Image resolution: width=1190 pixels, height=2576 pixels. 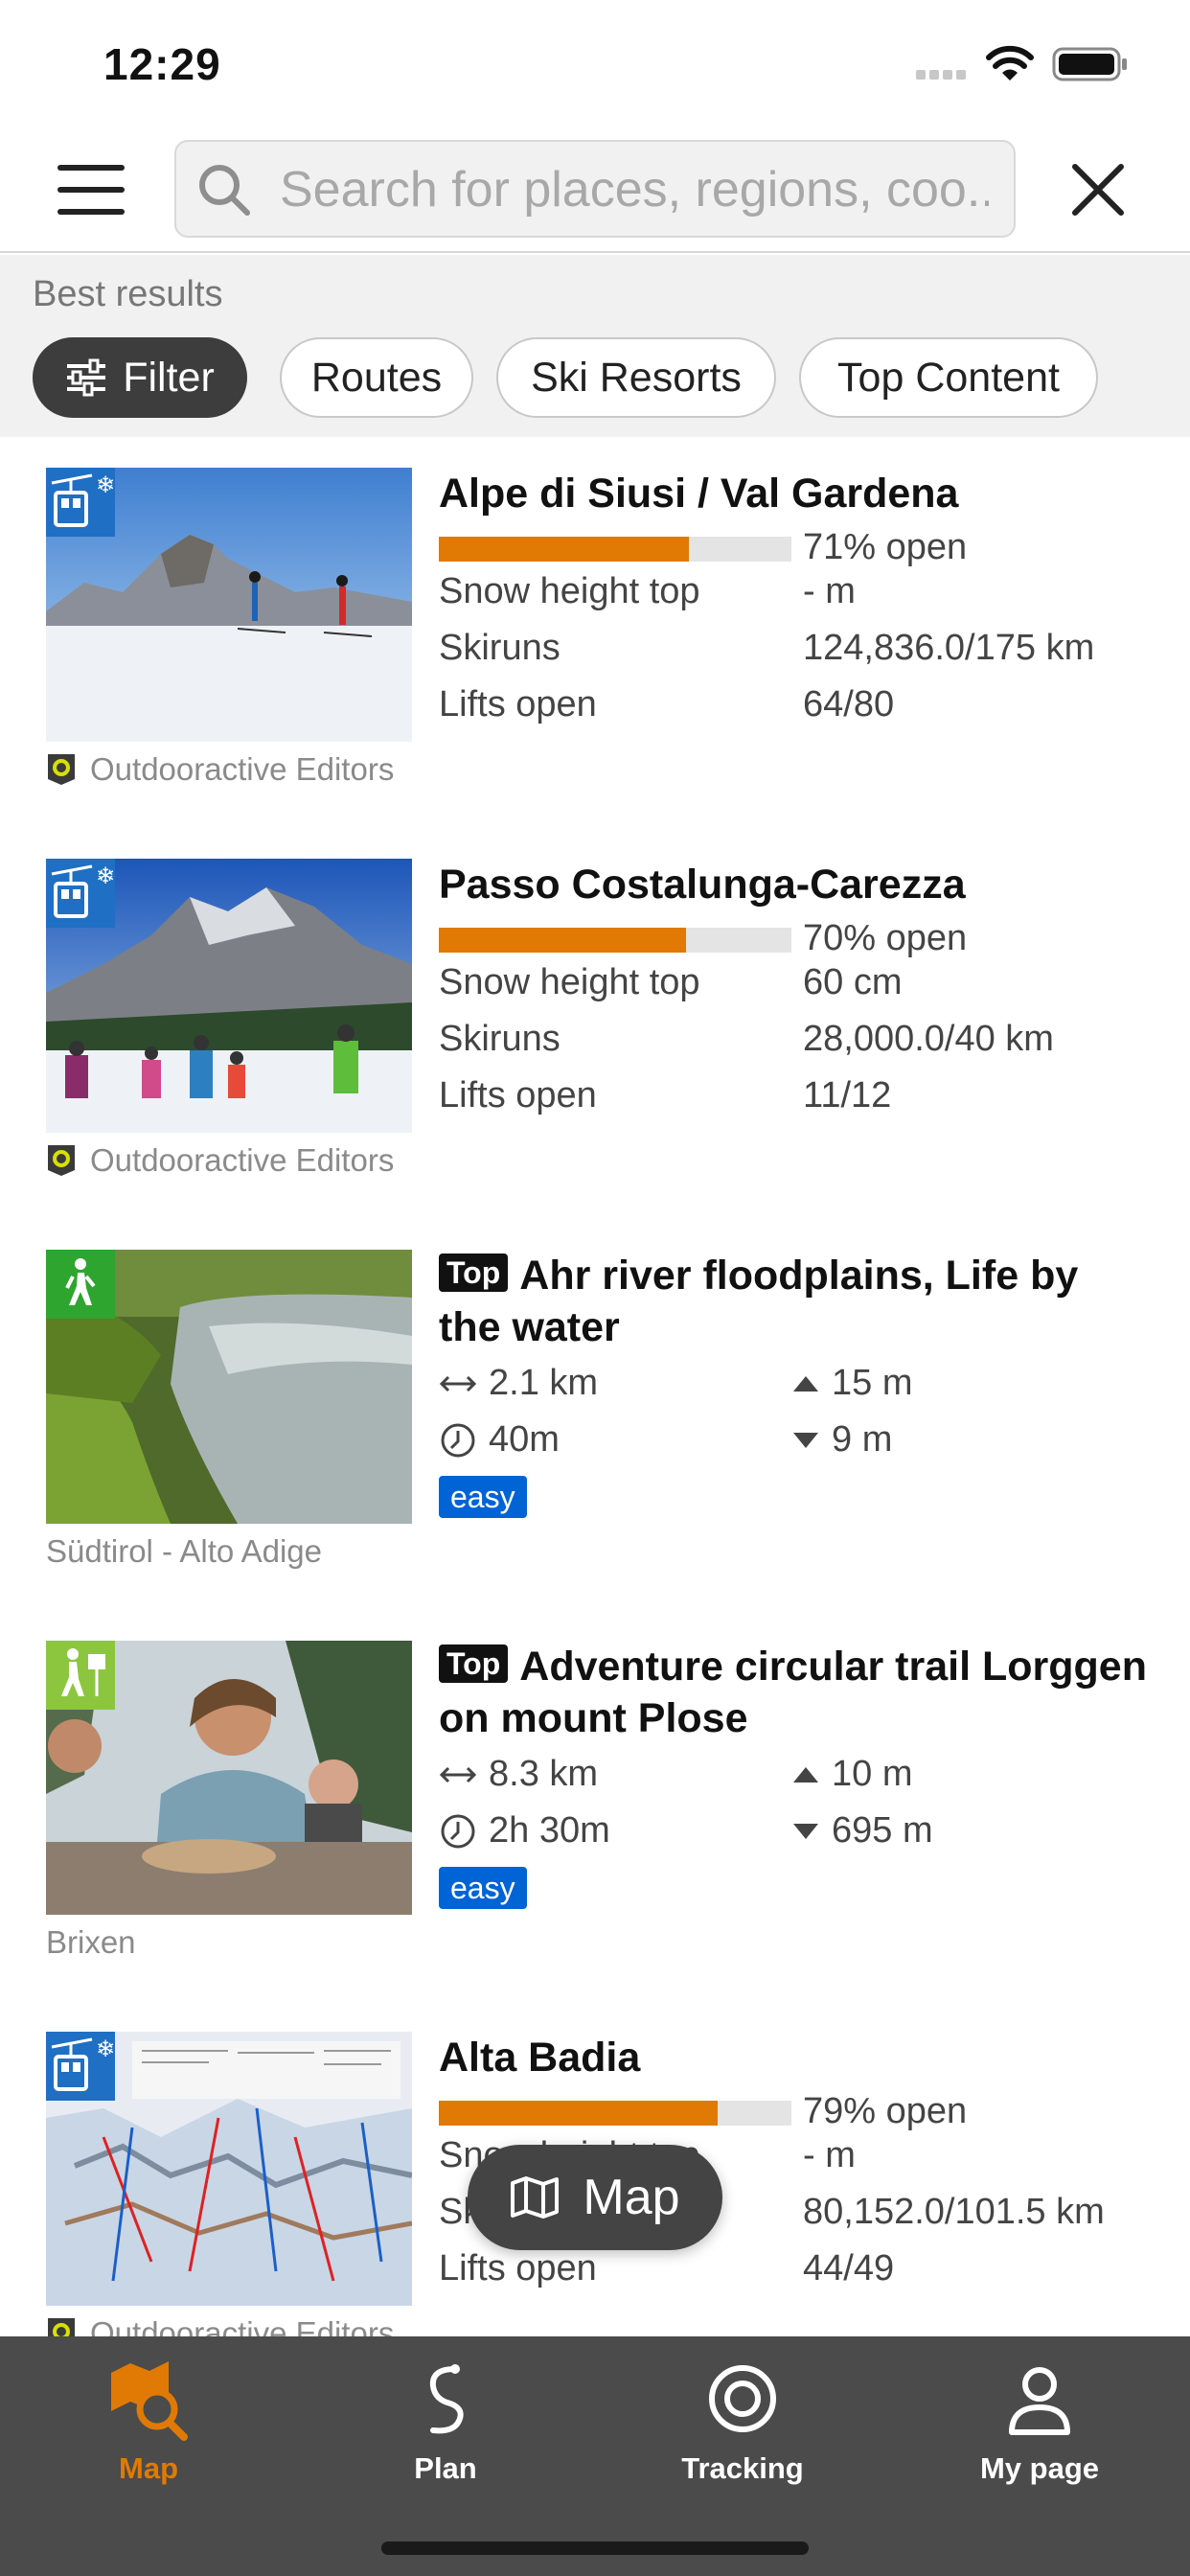 What do you see at coordinates (544, 1383) in the screenshot?
I see `distance-value: 2.1 km` at bounding box center [544, 1383].